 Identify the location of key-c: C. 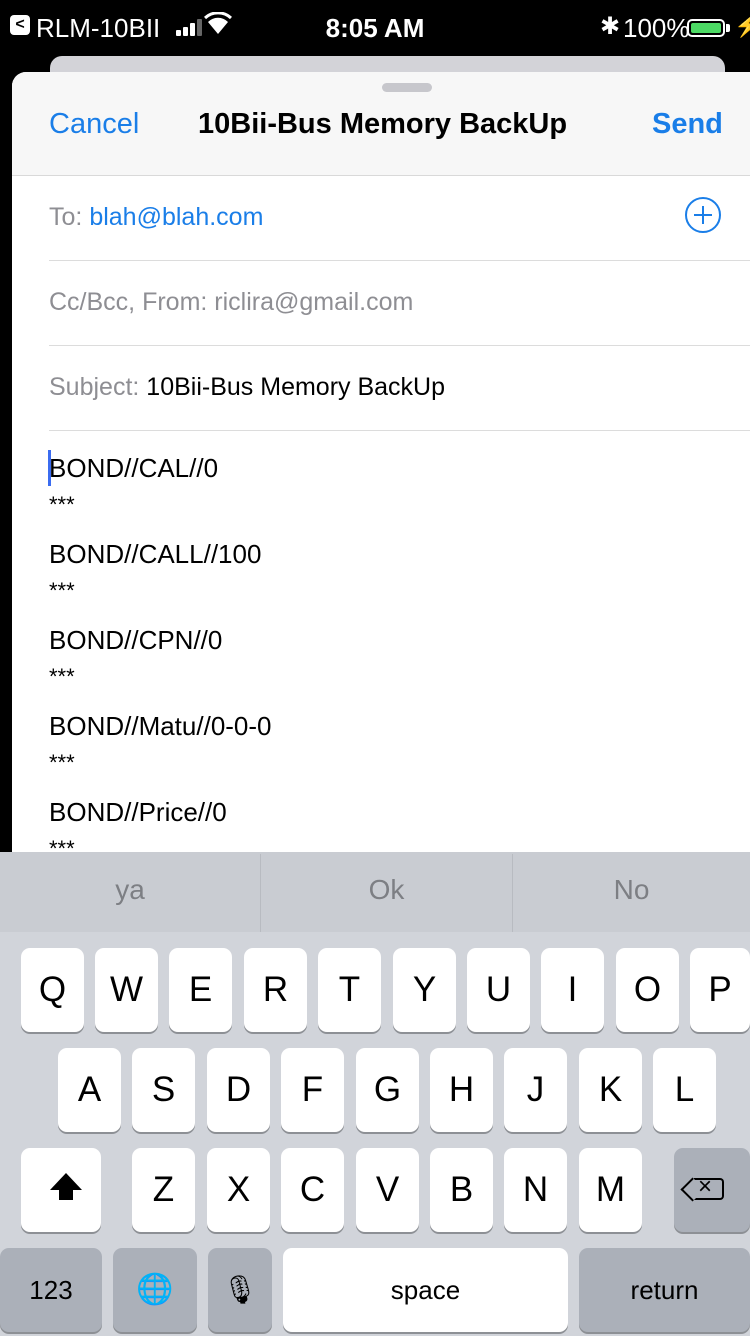
(312, 1190).